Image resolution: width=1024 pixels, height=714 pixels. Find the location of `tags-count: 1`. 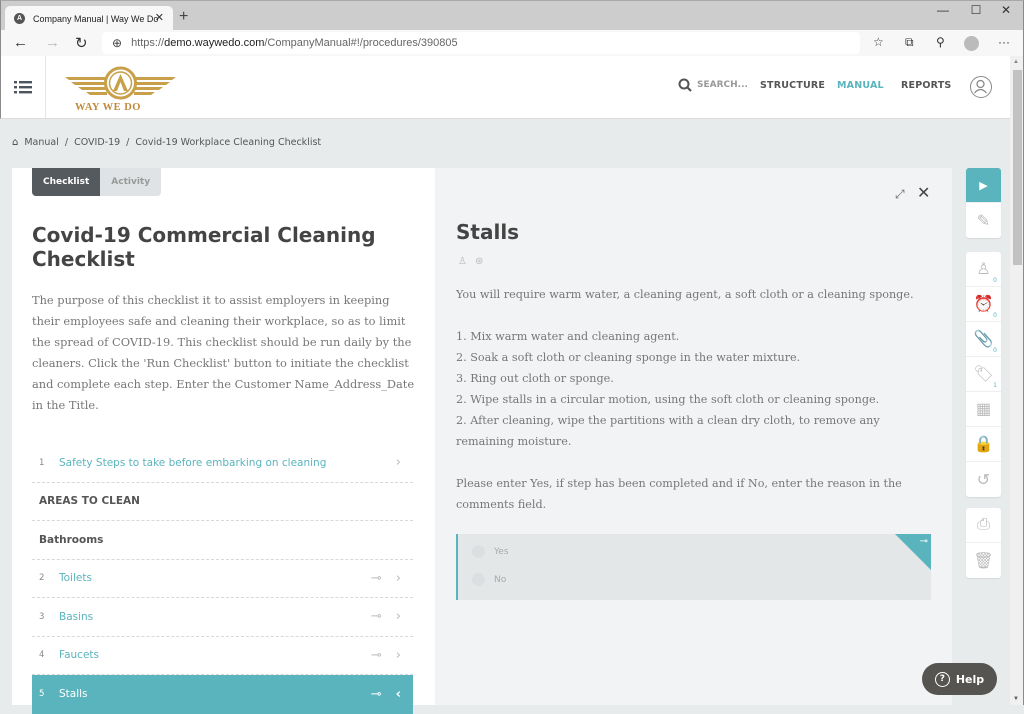

tags-count: 1 is located at coordinates (995, 385).